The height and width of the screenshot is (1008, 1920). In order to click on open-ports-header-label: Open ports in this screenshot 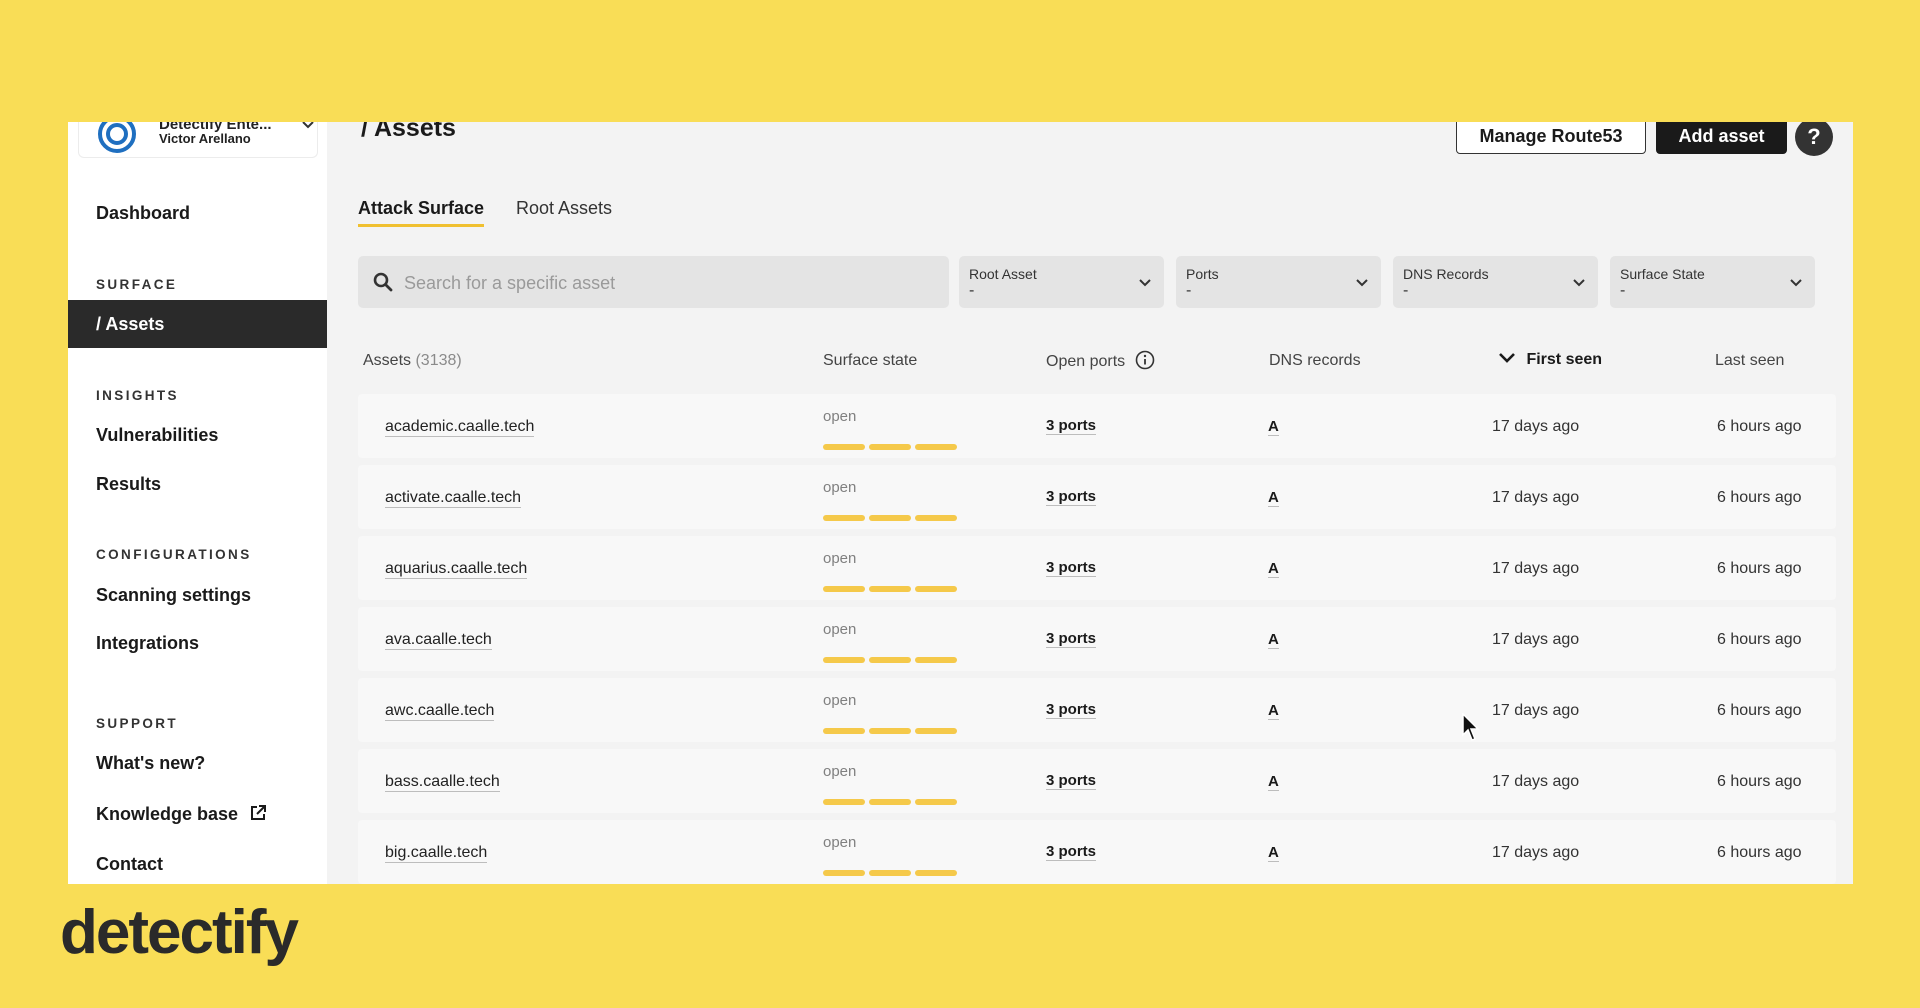, I will do `click(1086, 362)`.